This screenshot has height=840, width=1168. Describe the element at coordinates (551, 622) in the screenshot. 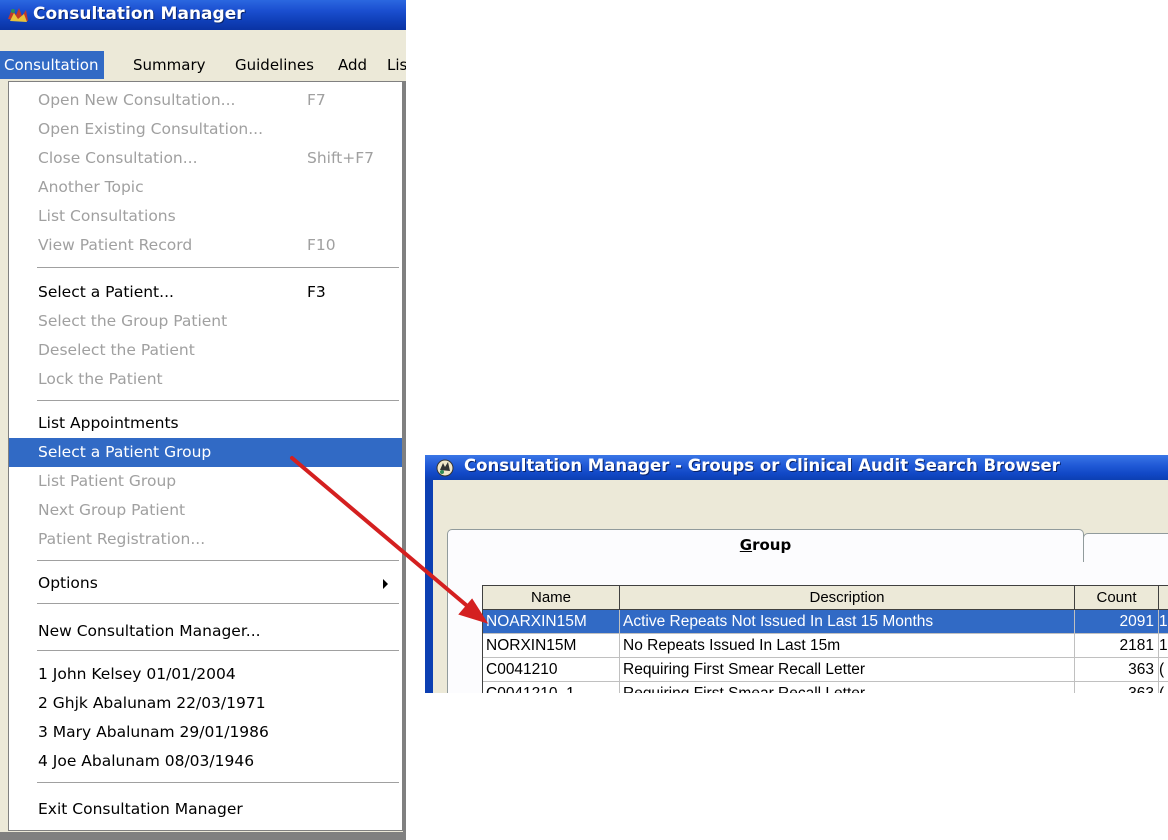

I see `cell-name: NOARXIN15M` at that location.